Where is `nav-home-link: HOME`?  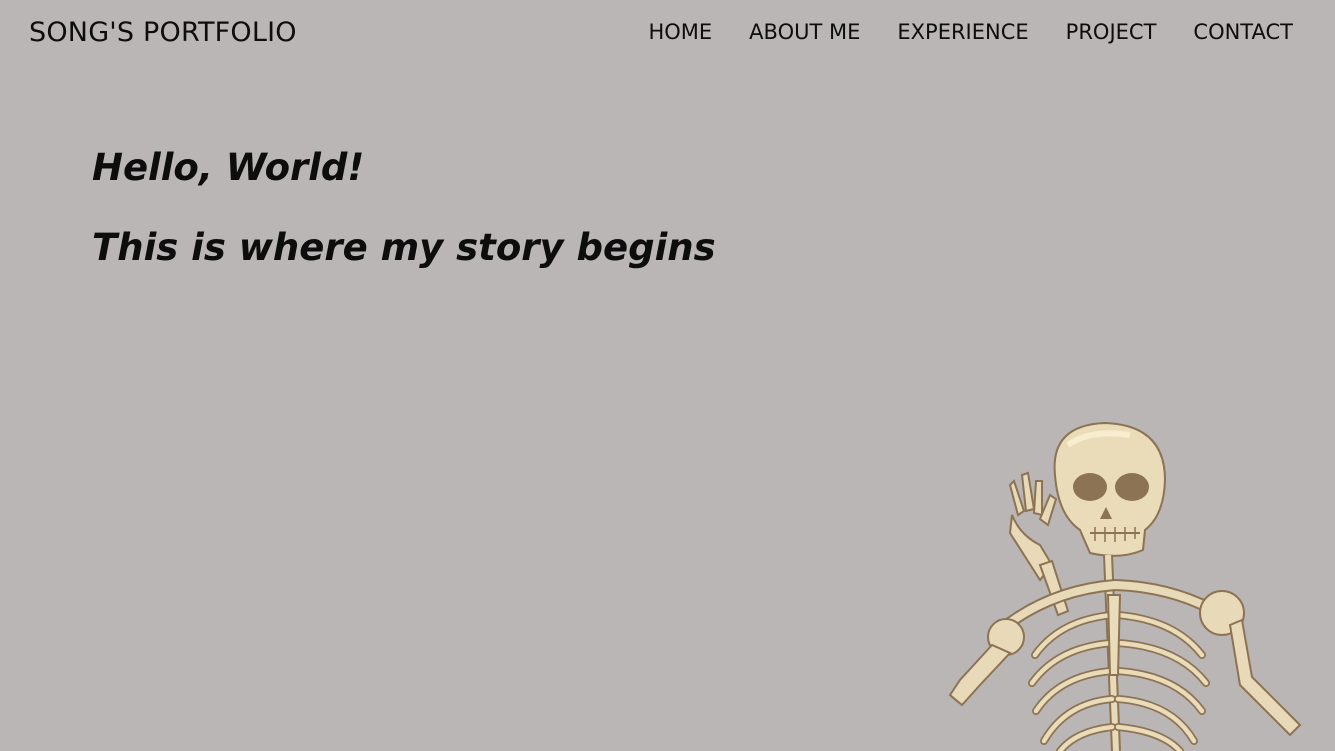
nav-home-link: HOME is located at coordinates (680, 32).